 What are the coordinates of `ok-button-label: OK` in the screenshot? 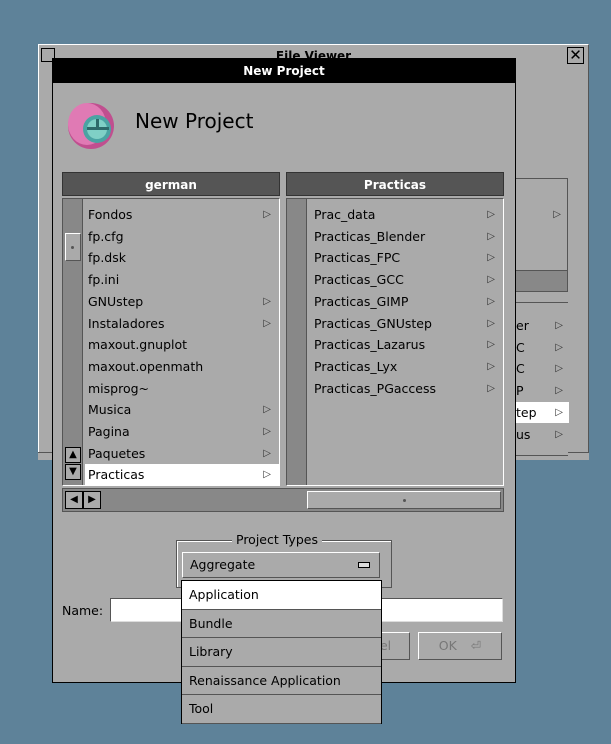 It's located at (447, 645).